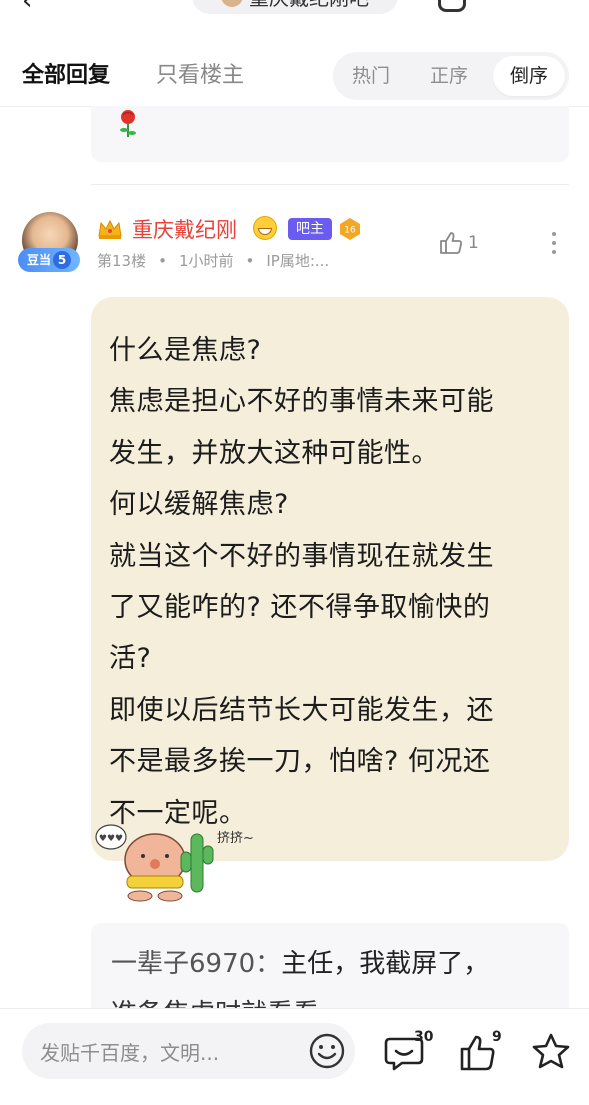 The height and width of the screenshot is (1105, 589). What do you see at coordinates (235, 838) in the screenshot?
I see `sticker-text: 挤挤~` at bounding box center [235, 838].